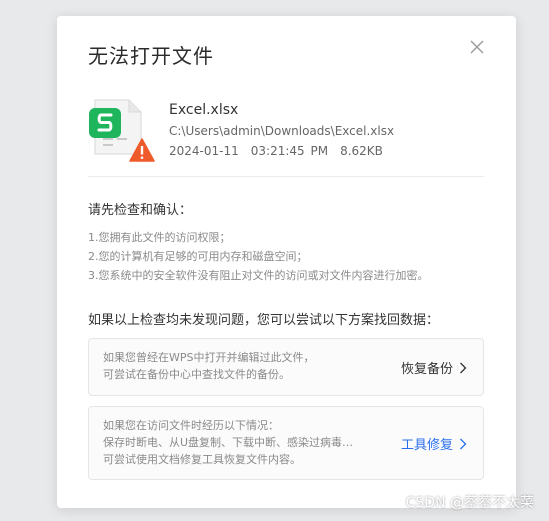 The height and width of the screenshot is (521, 549). What do you see at coordinates (289, 151) in the screenshot?
I see `file-time: 03:21:45 PM` at bounding box center [289, 151].